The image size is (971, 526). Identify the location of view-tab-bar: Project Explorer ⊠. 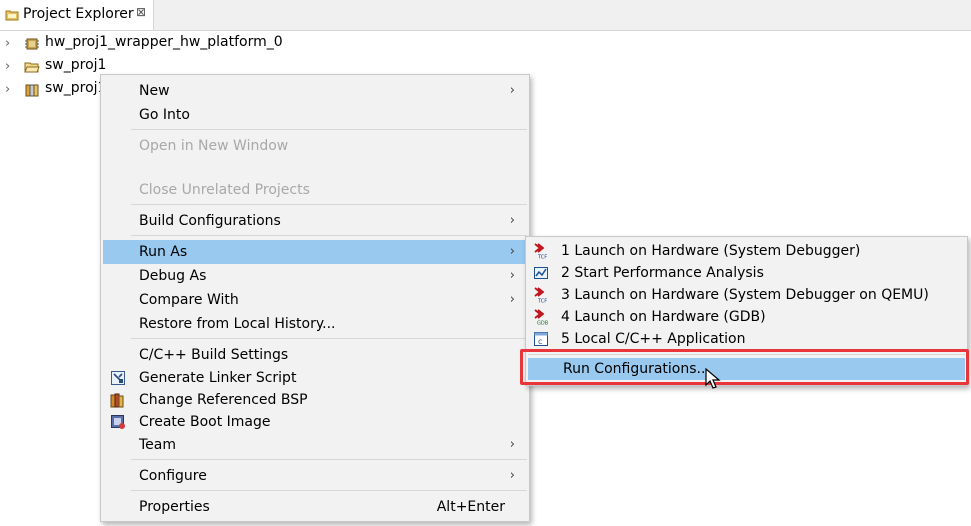
(485, 15).